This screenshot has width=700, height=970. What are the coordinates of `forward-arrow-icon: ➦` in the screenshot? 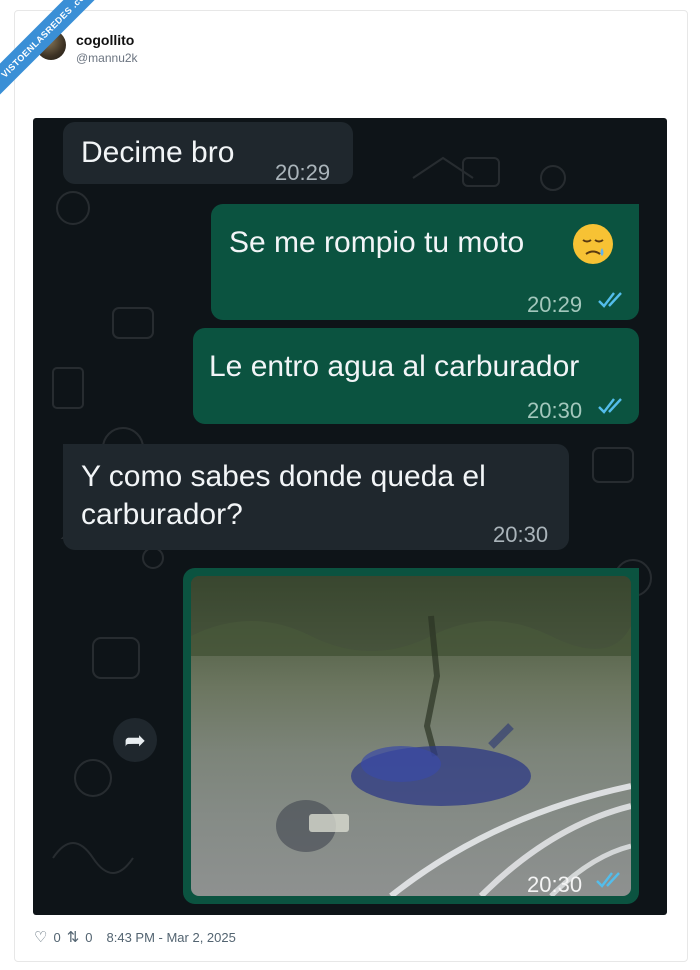 It's located at (135, 740).